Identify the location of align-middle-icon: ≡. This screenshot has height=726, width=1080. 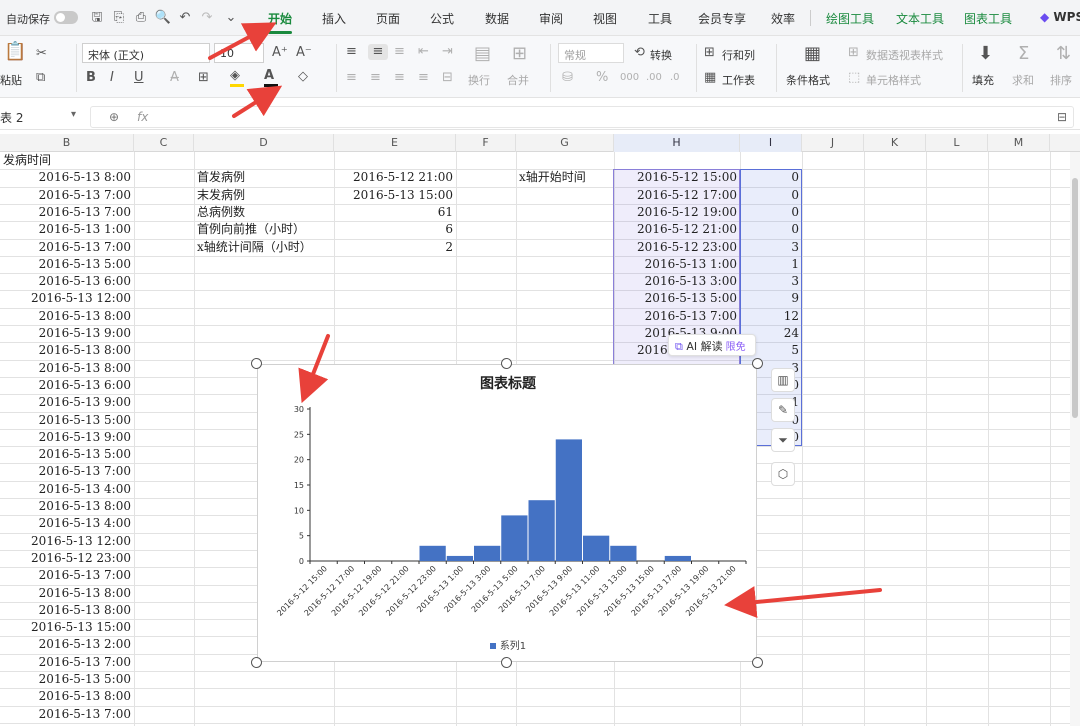
(378, 52).